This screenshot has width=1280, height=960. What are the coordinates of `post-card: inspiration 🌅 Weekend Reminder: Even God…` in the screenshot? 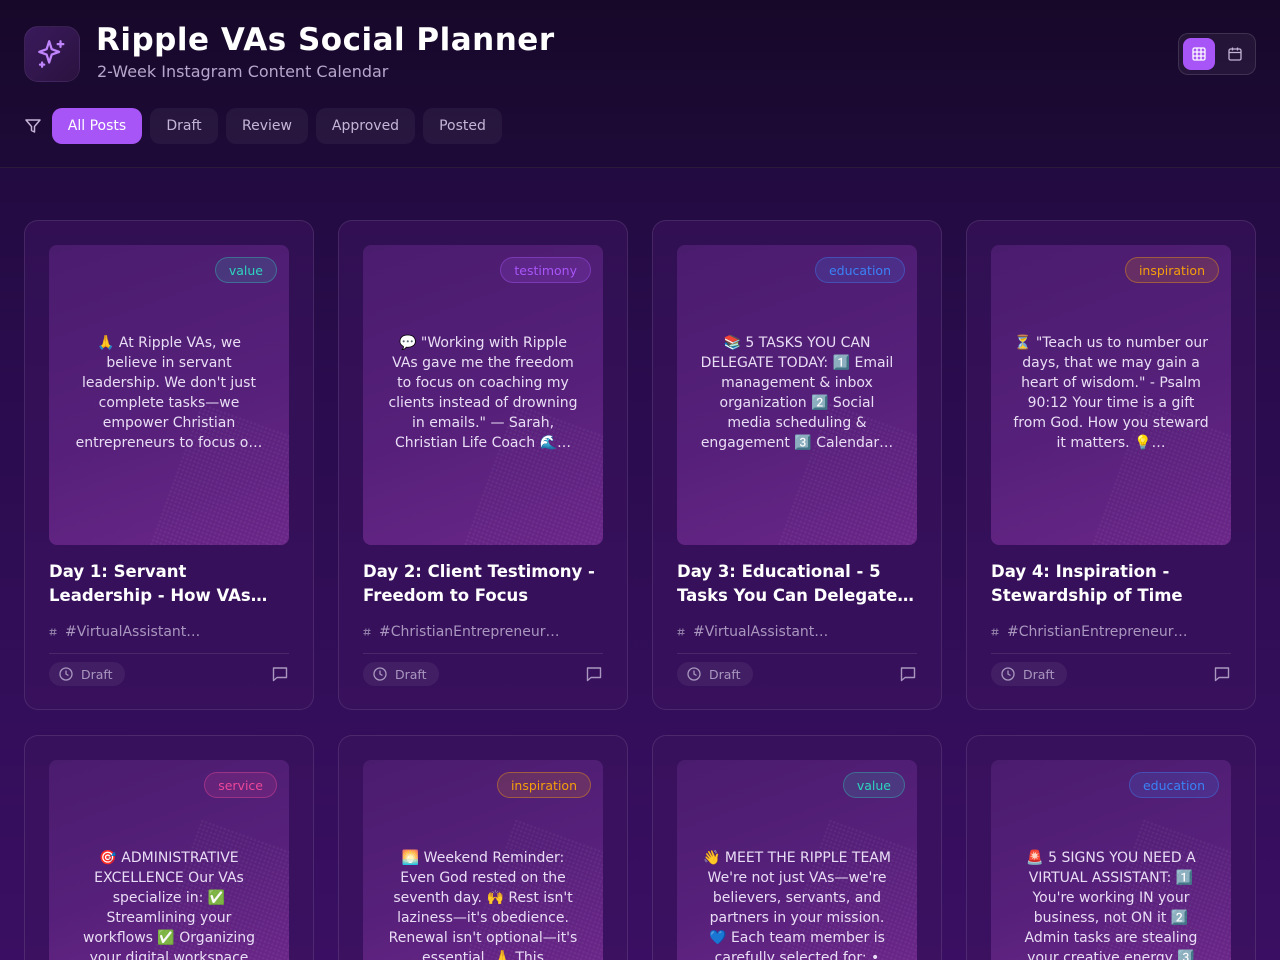 It's located at (483, 847).